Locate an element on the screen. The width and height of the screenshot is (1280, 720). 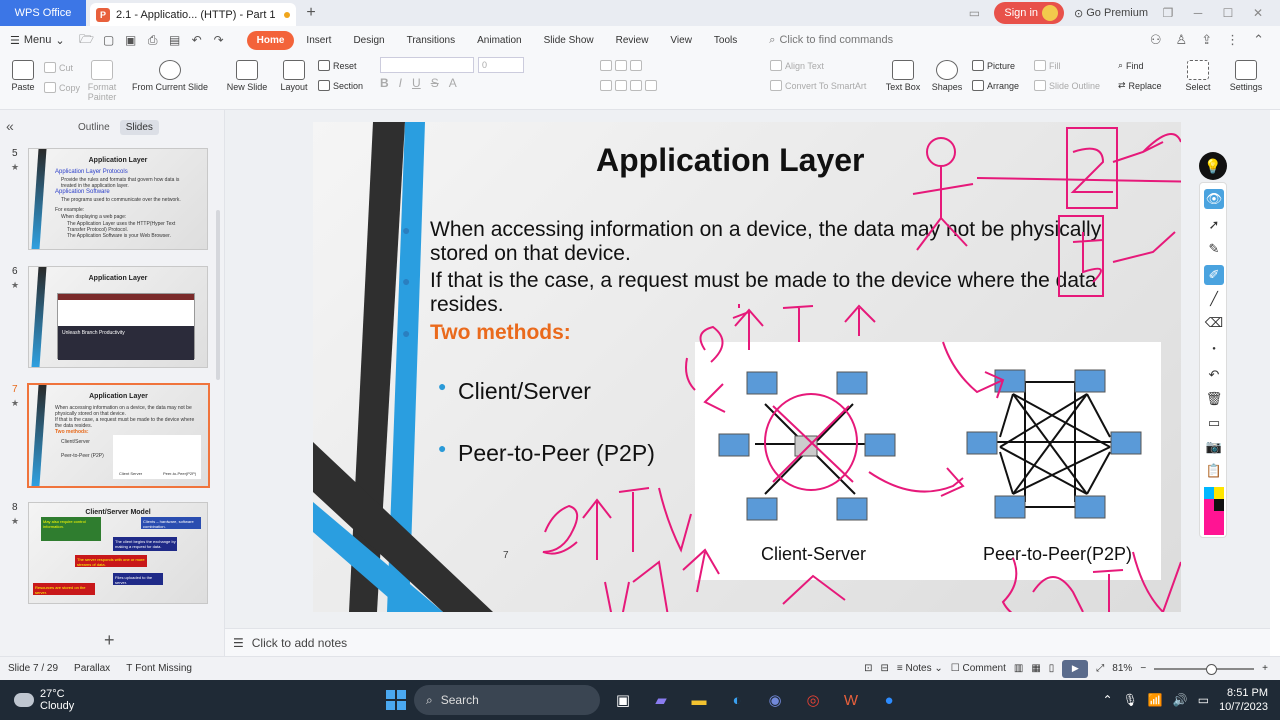
strikethrough-icon: S is located at coordinates (435, 83).